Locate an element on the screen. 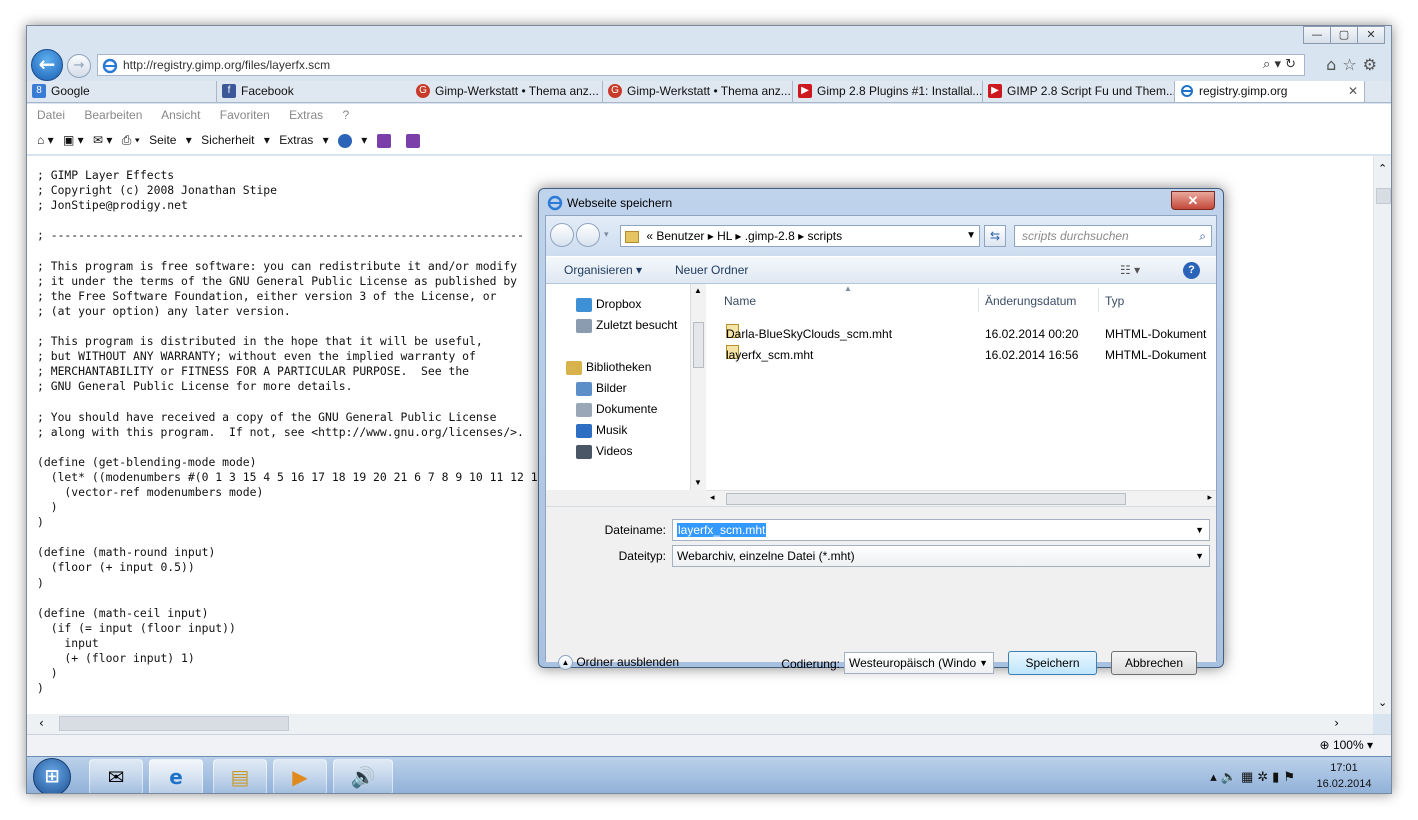  nav-musik: Musik is located at coordinates (601, 430).